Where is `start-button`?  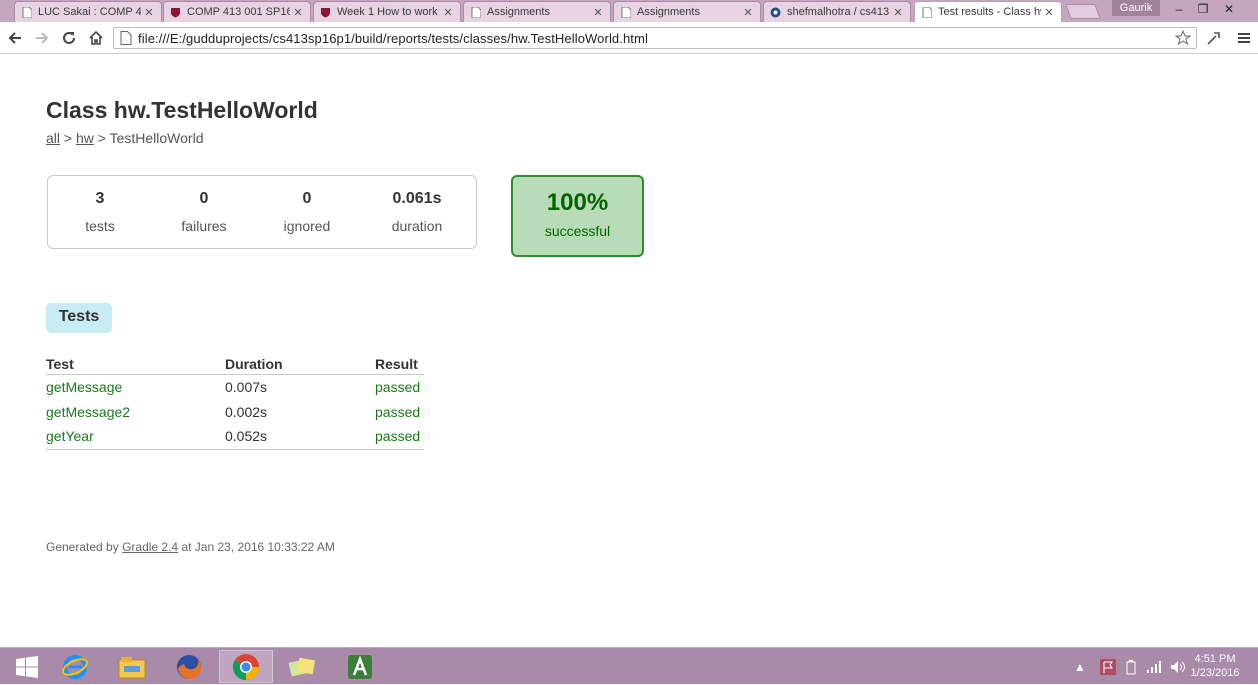
start-button is located at coordinates (27, 666).